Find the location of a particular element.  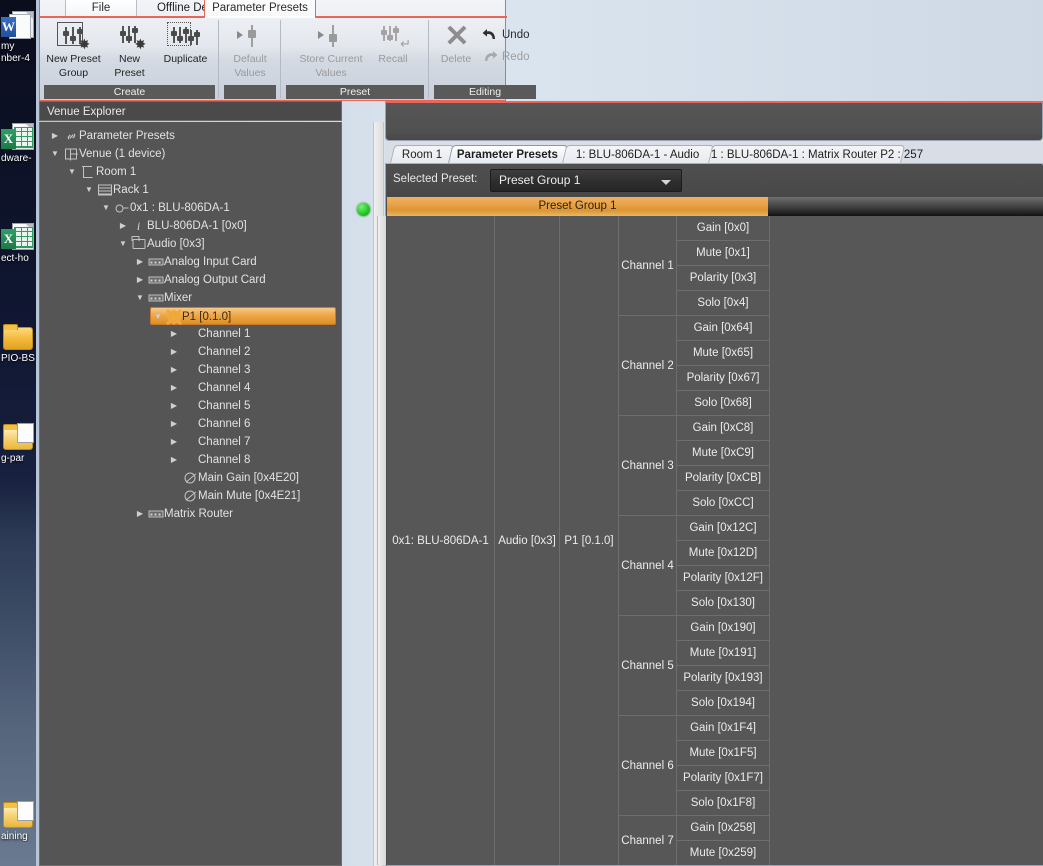

tree-item-analog-input-card: ▶ Analog Input Card is located at coordinates (195, 262).